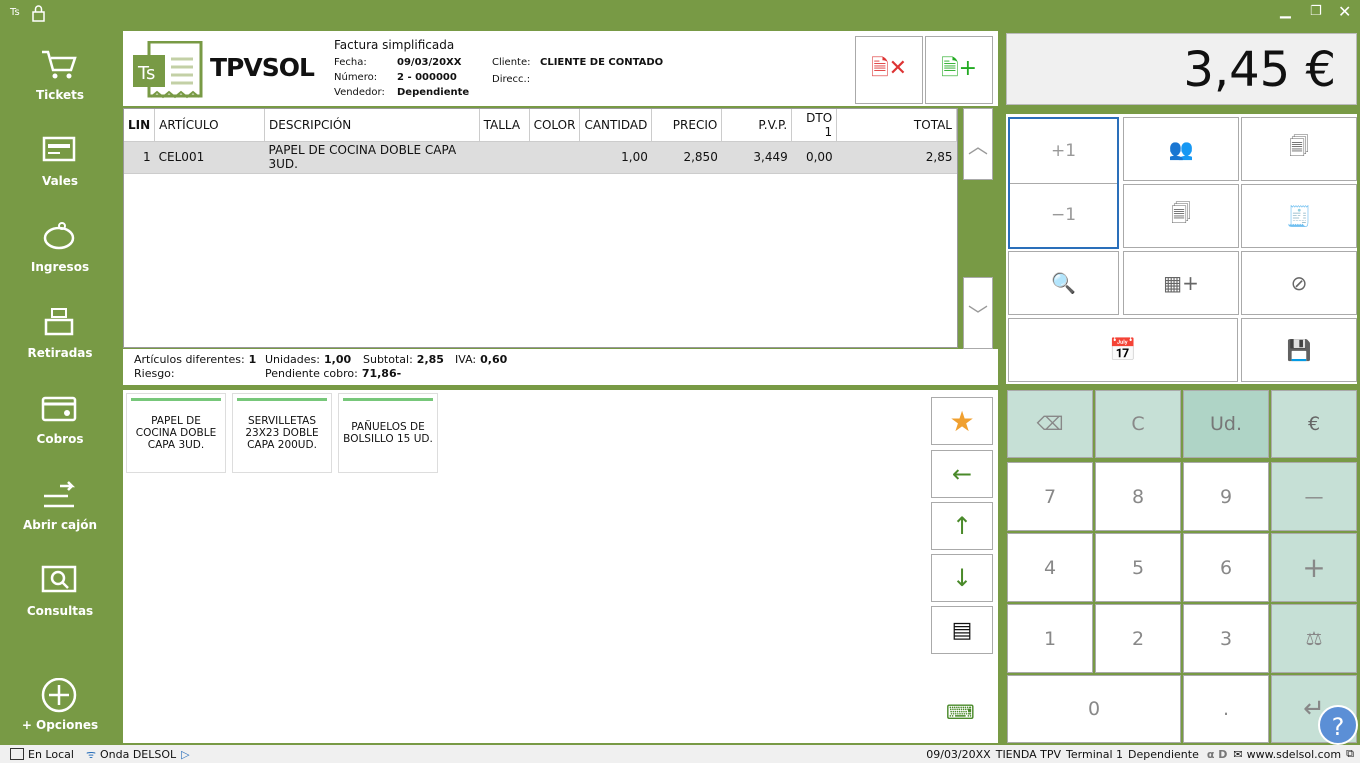  What do you see at coordinates (59, 149) in the screenshot?
I see `voucher-icon` at bounding box center [59, 149].